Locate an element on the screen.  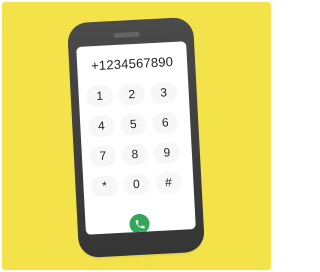
dial-key-8: 8 is located at coordinates (135, 154).